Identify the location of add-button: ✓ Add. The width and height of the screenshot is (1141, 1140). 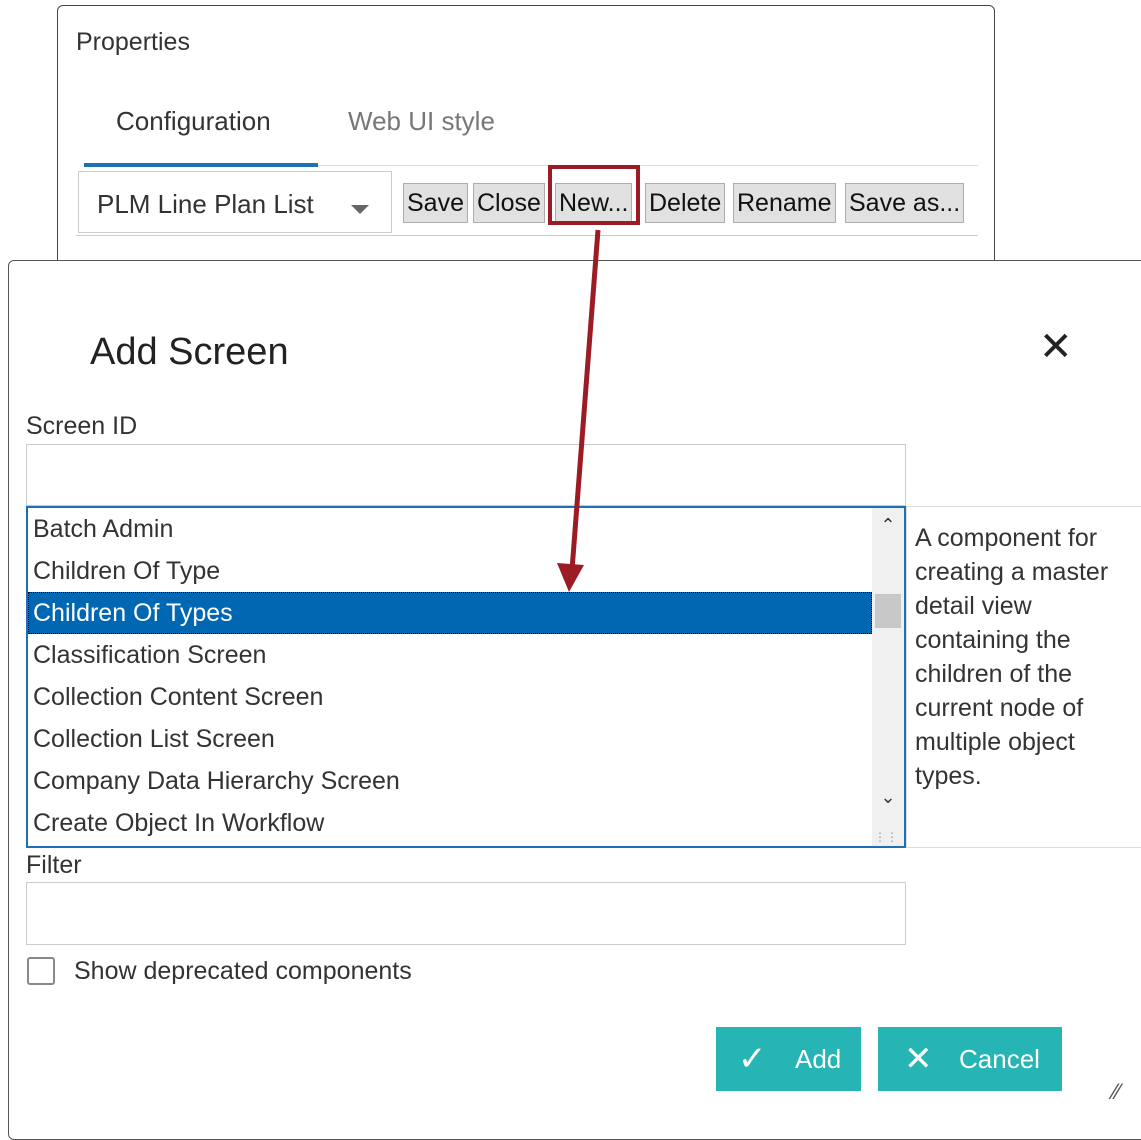
(788, 1059).